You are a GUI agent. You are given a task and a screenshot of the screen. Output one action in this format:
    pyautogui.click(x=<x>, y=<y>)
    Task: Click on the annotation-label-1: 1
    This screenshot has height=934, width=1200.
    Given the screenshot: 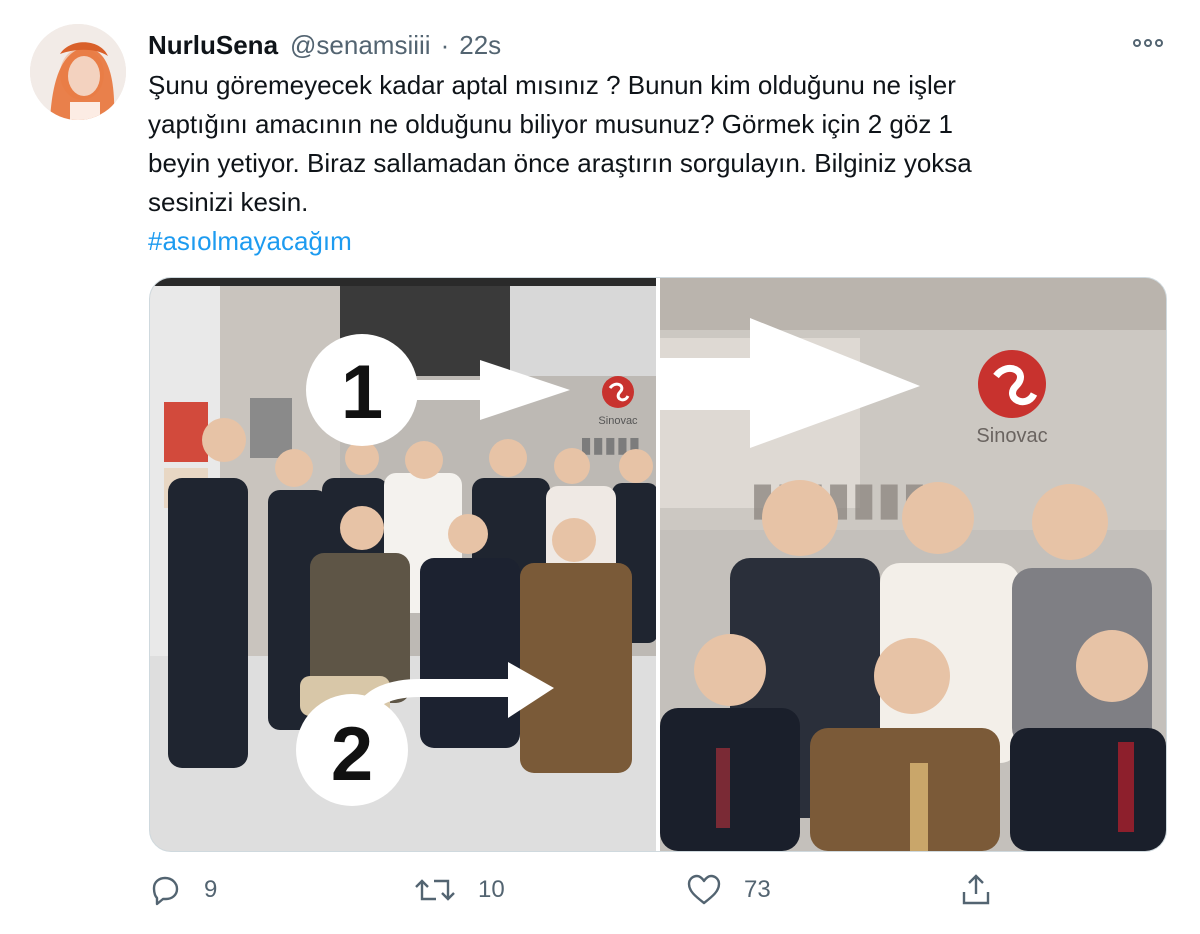 What is the action you would take?
    pyautogui.click(x=362, y=392)
    